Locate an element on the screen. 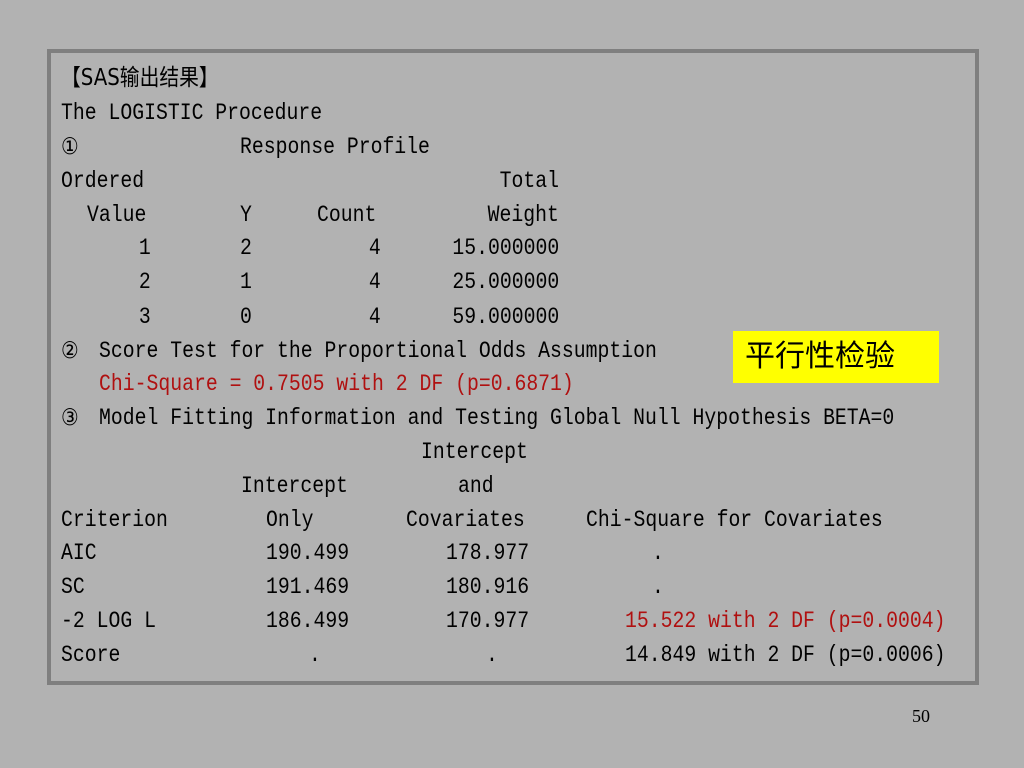  fit-header-intercept: Intercept is located at coordinates (294, 486).